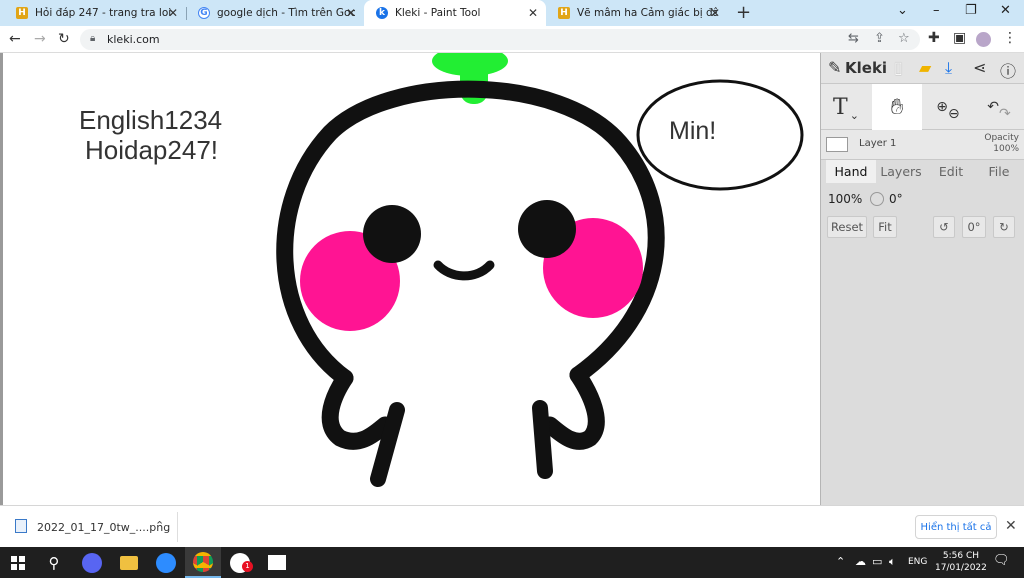 This screenshot has height=578, width=1024. What do you see at coordinates (1008, 70) in the screenshot?
I see `help-icon: ⓘ` at bounding box center [1008, 70].